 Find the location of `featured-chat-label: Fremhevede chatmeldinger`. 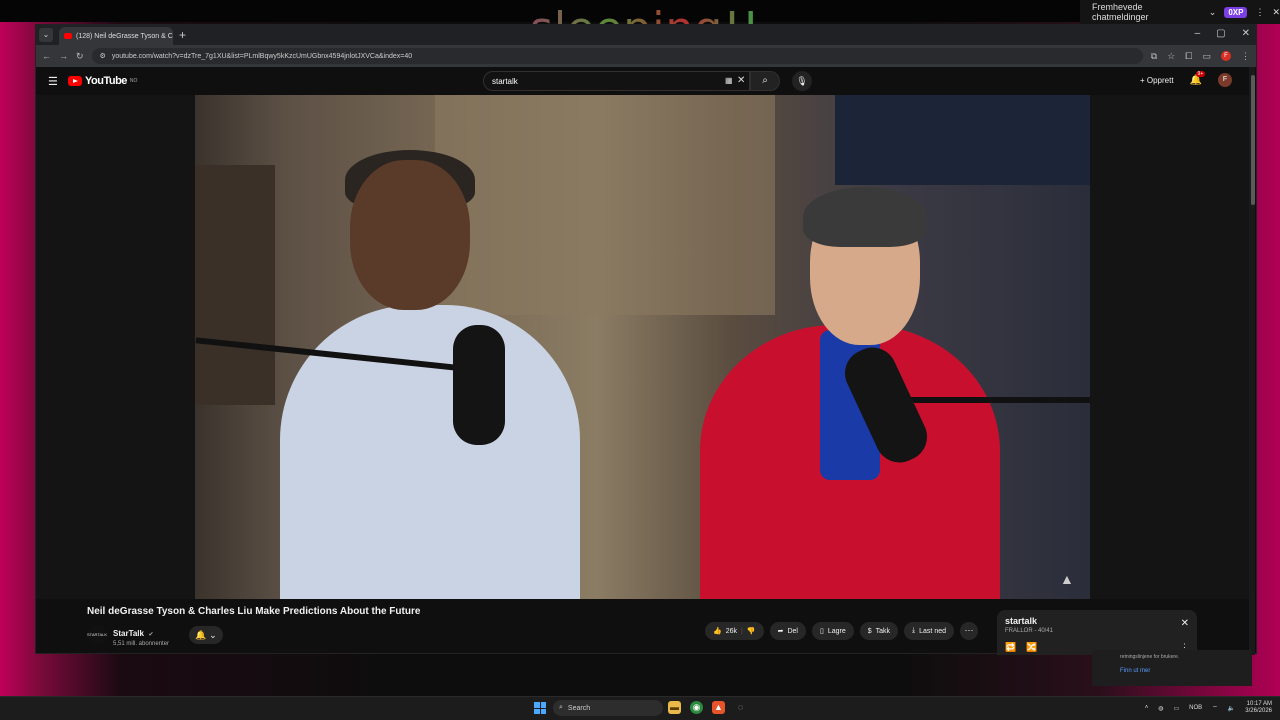

featured-chat-label: Fremhevede chatmeldinger is located at coordinates (1120, 12).